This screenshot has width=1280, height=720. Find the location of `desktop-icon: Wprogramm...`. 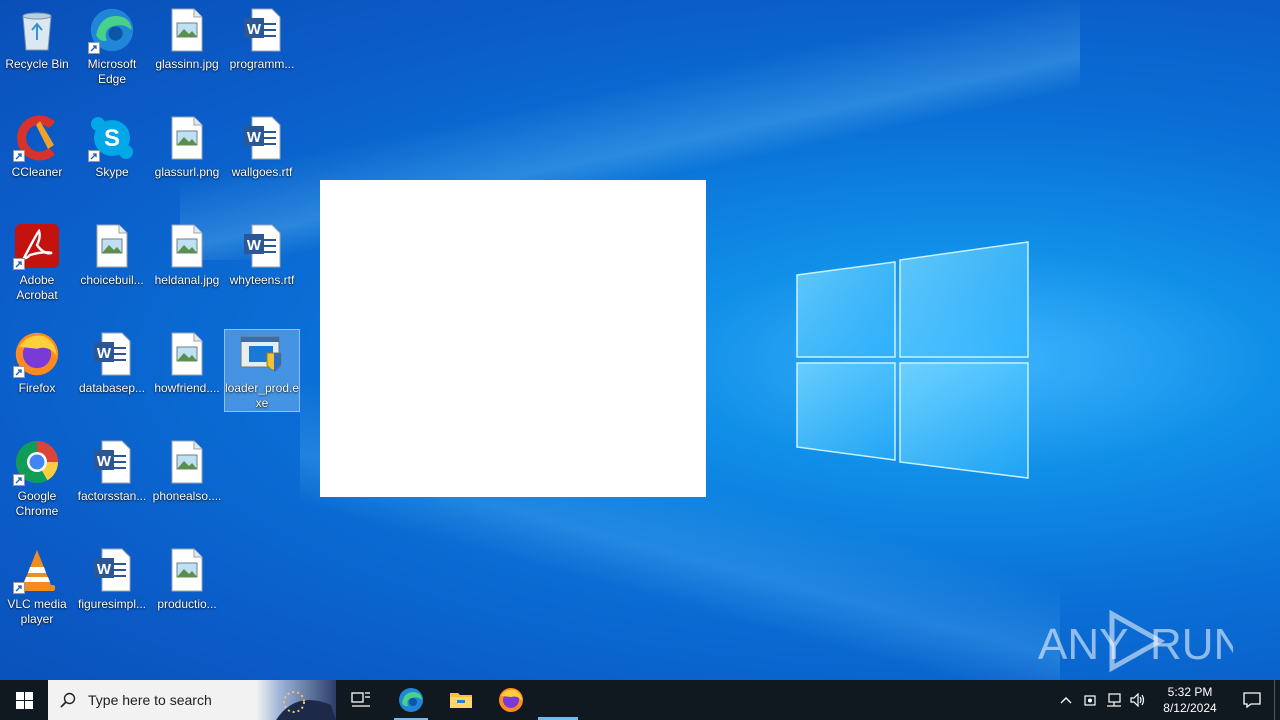

desktop-icon: Wprogramm... is located at coordinates (262, 39).